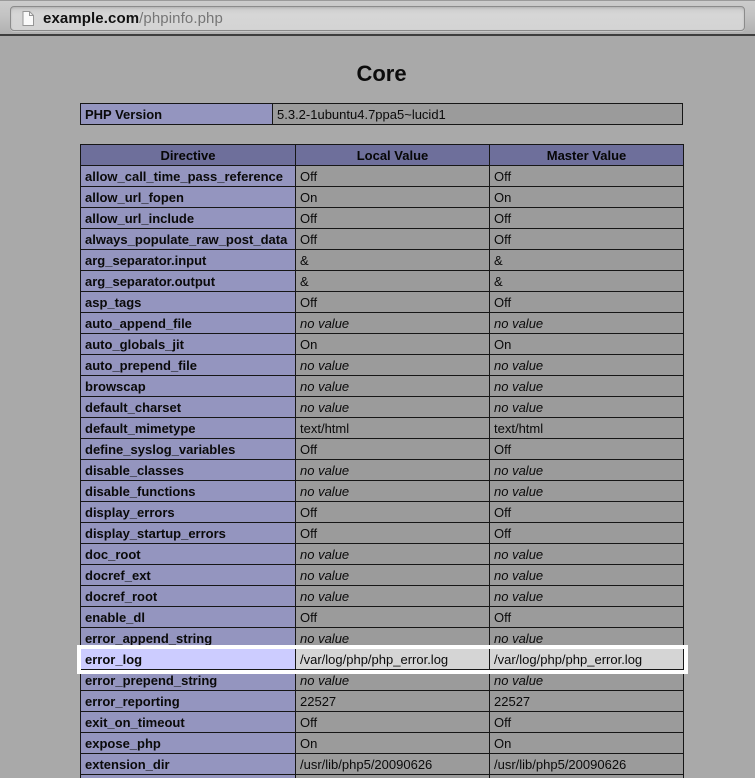 The image size is (755, 778). What do you see at coordinates (477, 114) in the screenshot?
I see `php-version-value: 5.3.2-1ubuntu4.7ppa5~lucid1` at bounding box center [477, 114].